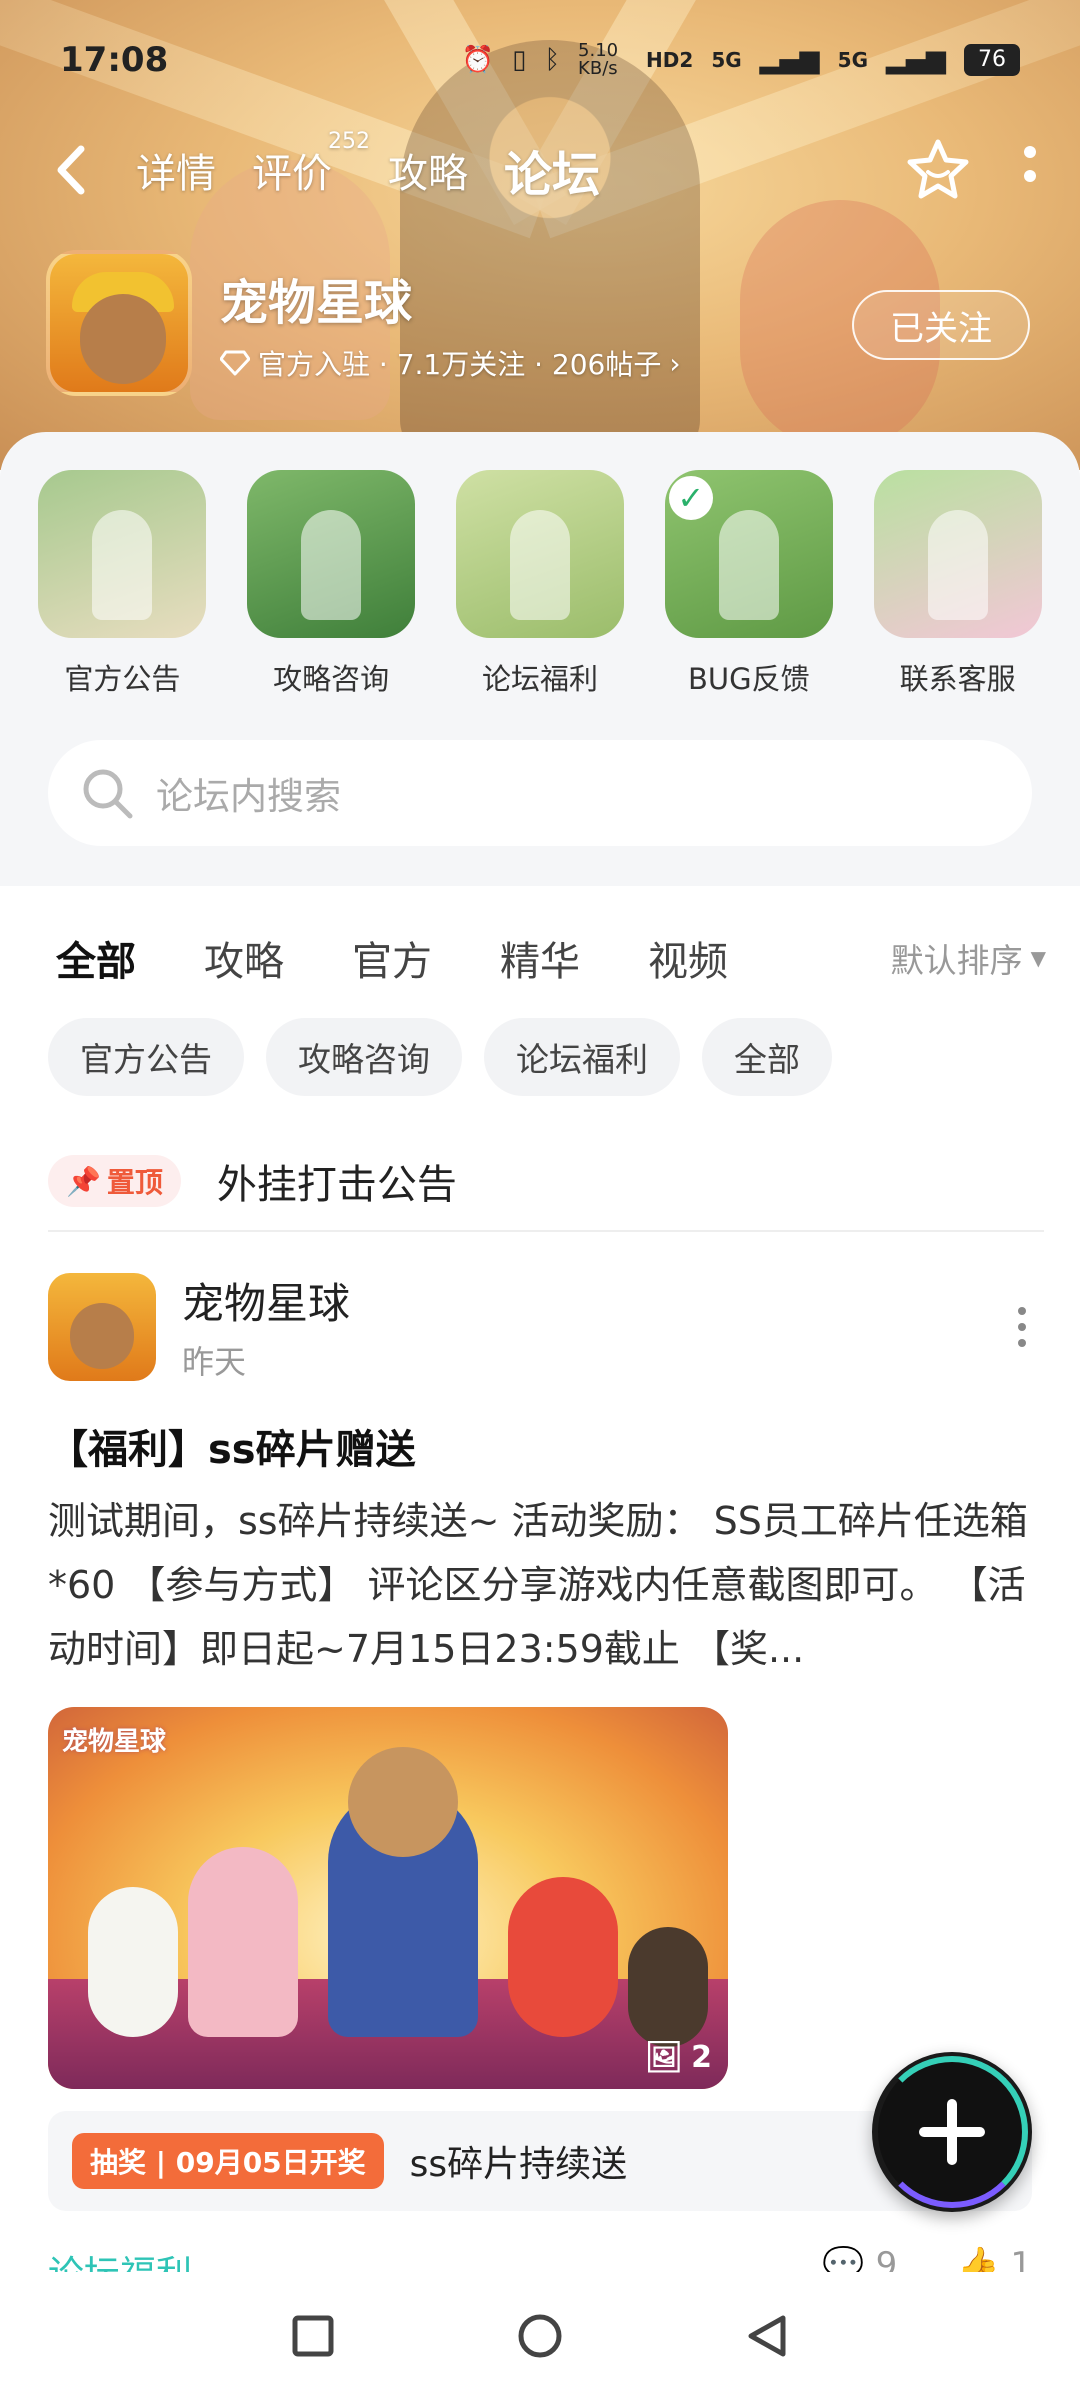 Image resolution: width=1080 pixels, height=2400 pixels. What do you see at coordinates (83, 1181) in the screenshot?
I see `pin-icon: 📌` at bounding box center [83, 1181].